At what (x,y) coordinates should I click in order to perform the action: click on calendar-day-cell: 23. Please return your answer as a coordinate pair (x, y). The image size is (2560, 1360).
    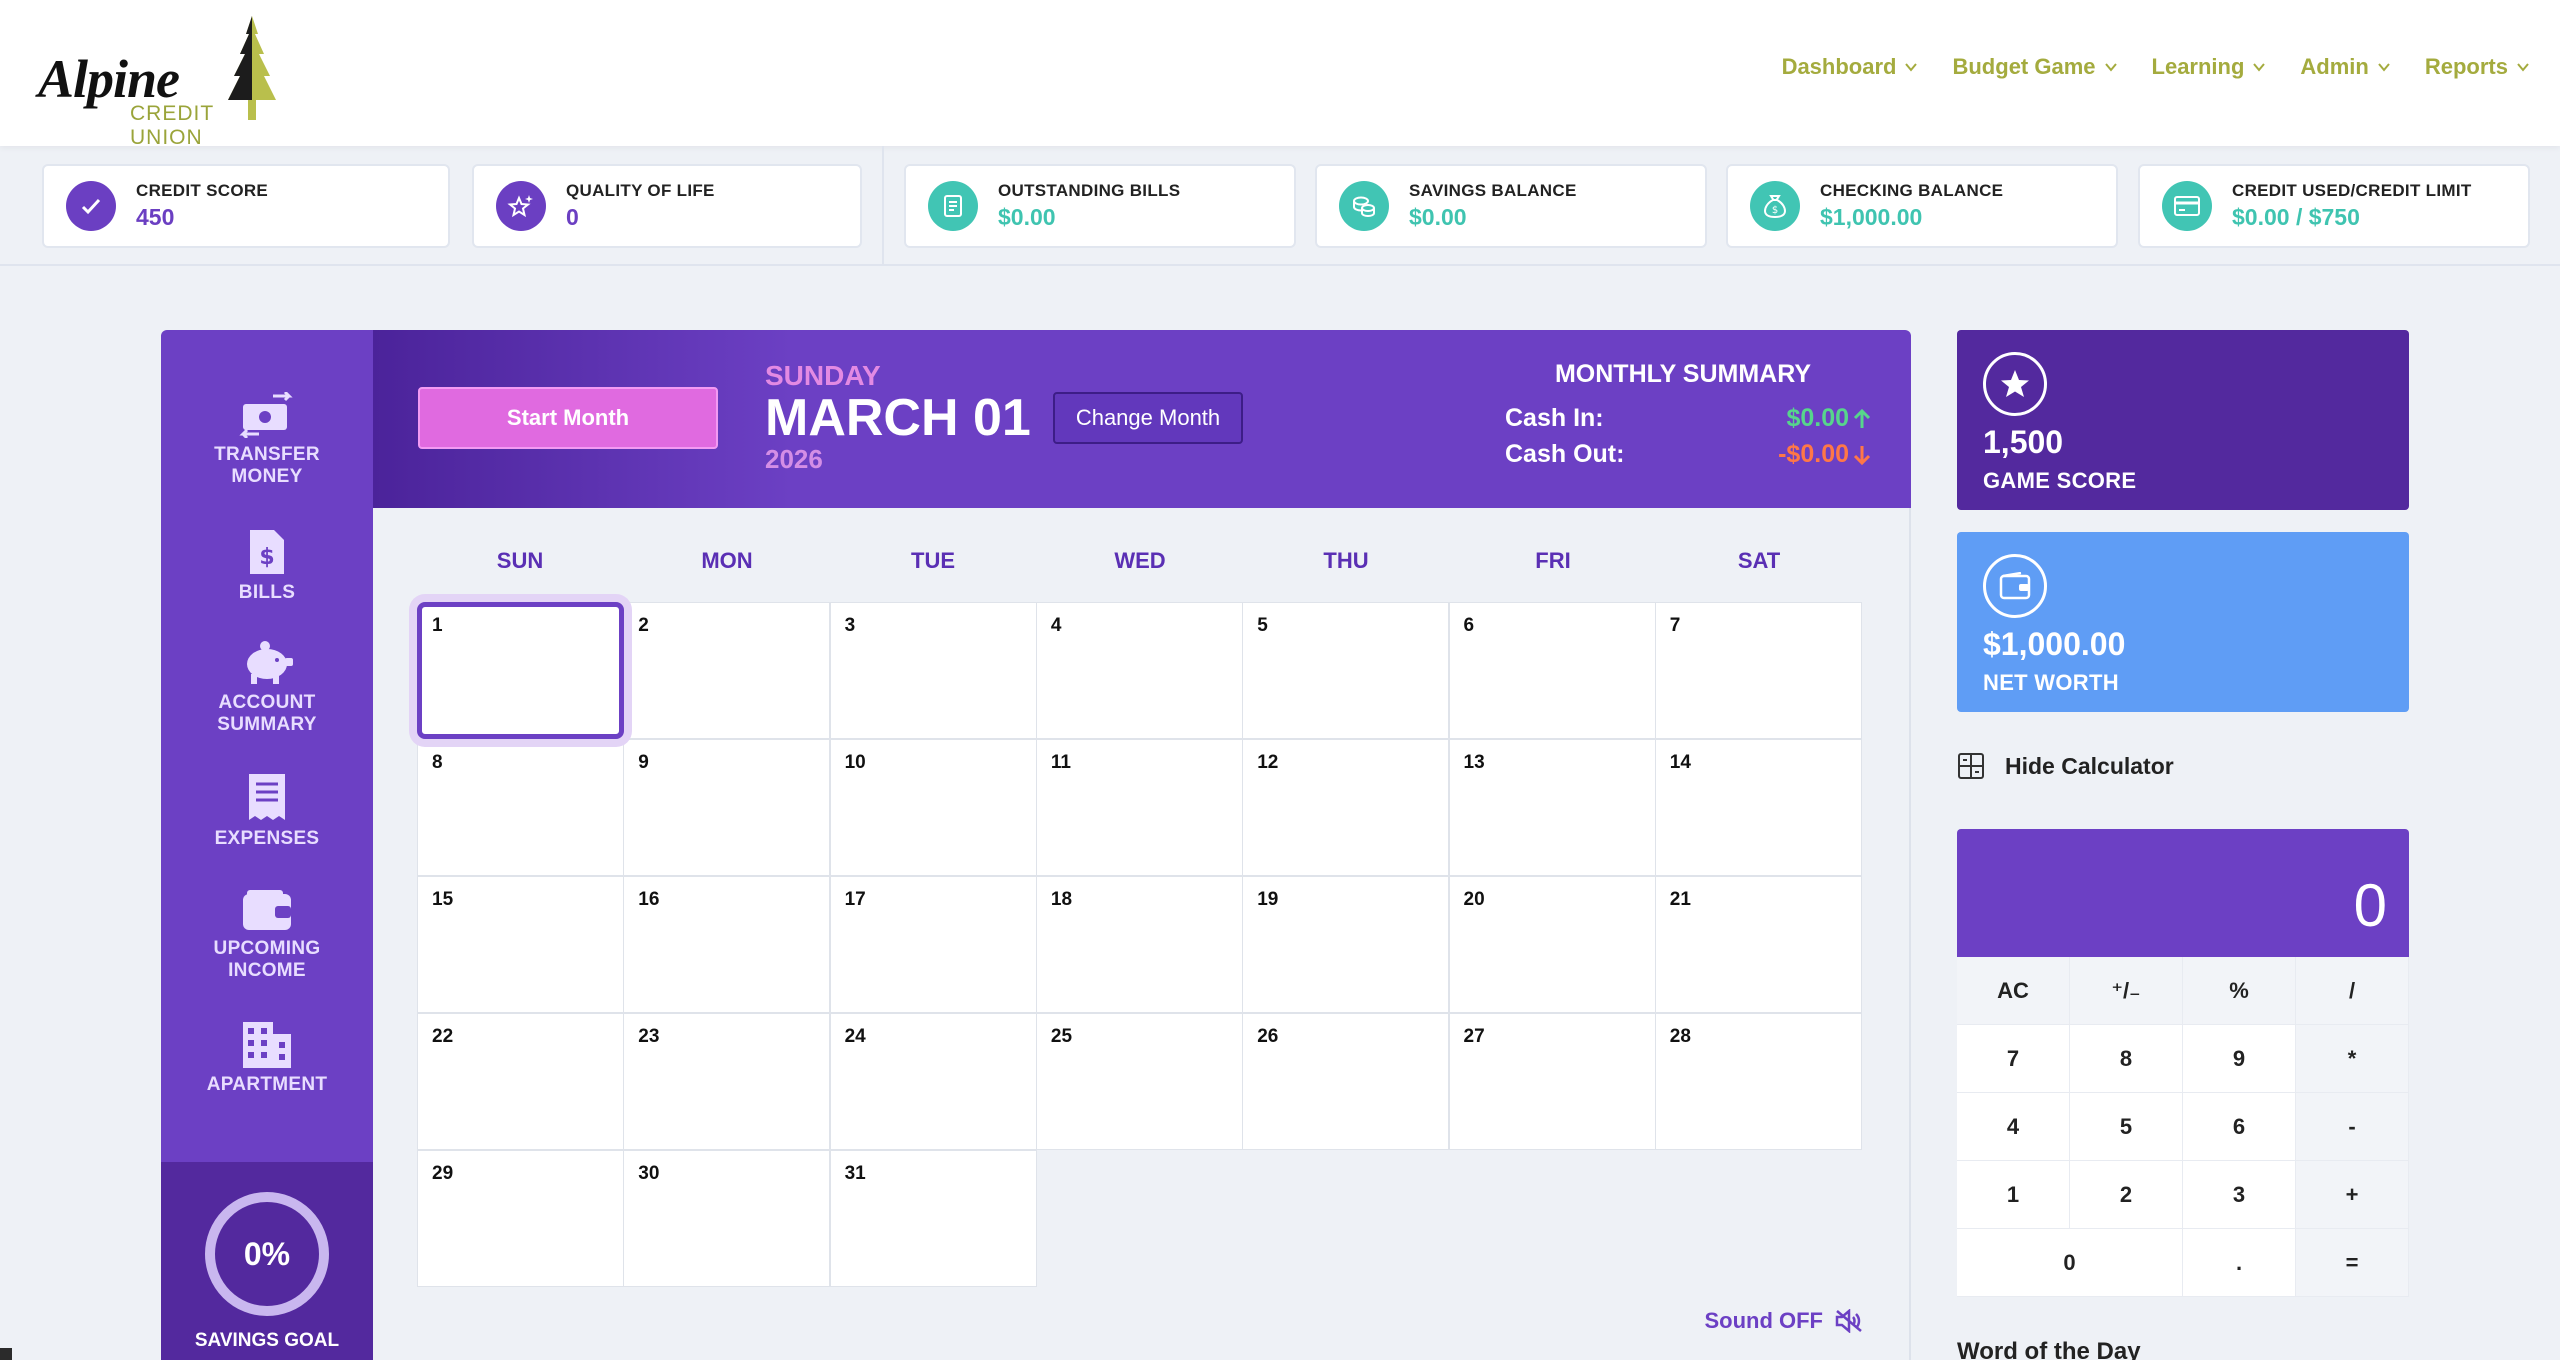
    Looking at the image, I should click on (727, 1081).